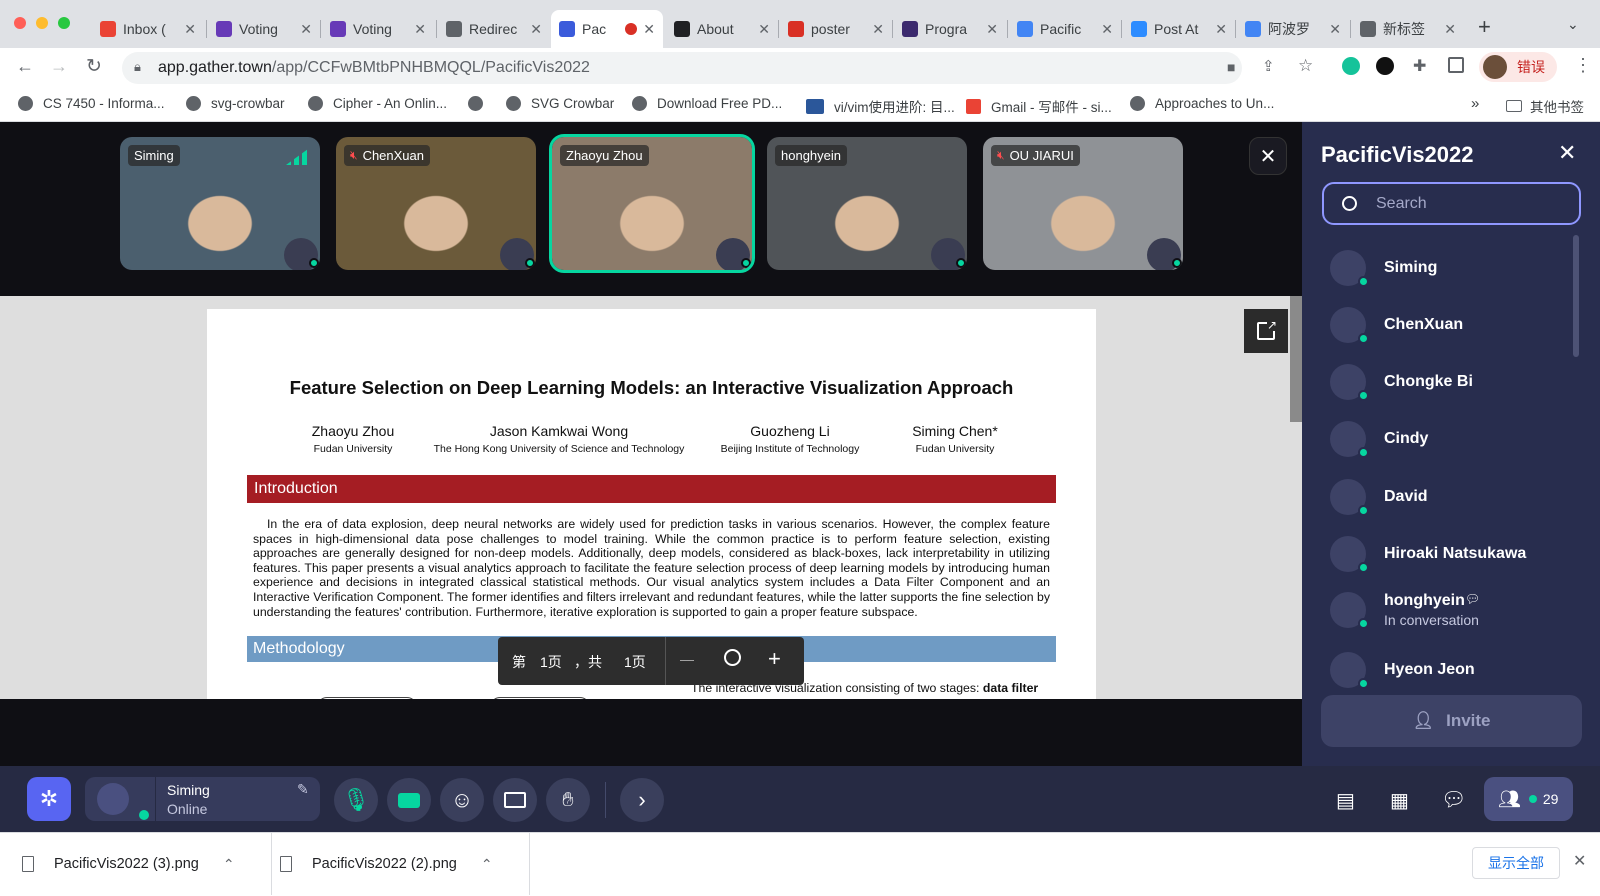  Describe the element at coordinates (1268, 66) in the screenshot. I see `share-icon: ⇪` at that location.